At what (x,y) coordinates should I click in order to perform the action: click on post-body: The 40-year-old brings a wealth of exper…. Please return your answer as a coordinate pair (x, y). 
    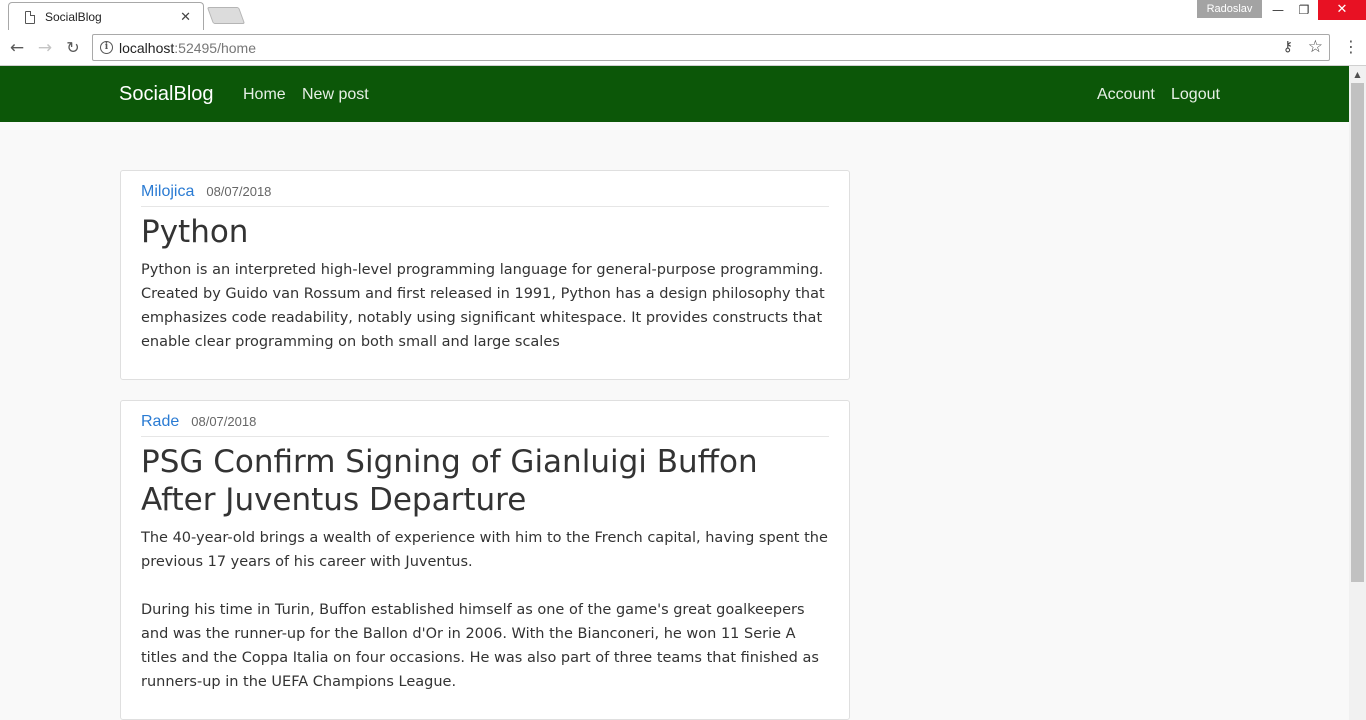
    Looking at the image, I should click on (486, 610).